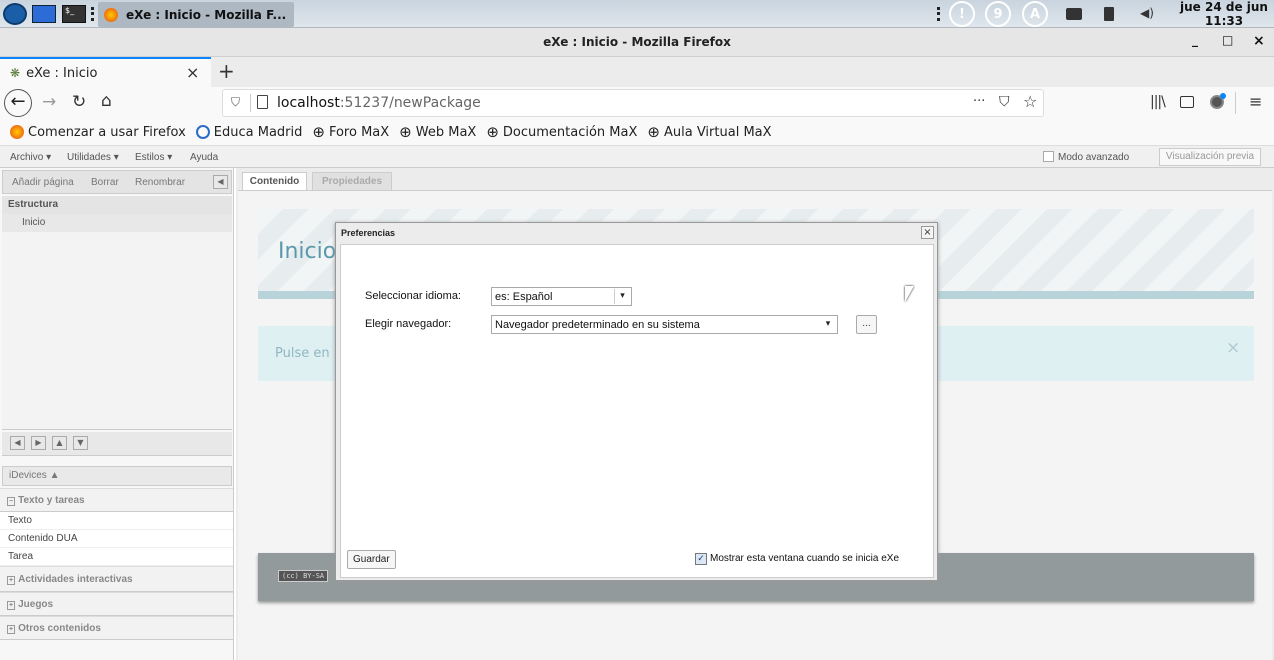  I want to click on alert-indicator-icon: !, so click(962, 14).